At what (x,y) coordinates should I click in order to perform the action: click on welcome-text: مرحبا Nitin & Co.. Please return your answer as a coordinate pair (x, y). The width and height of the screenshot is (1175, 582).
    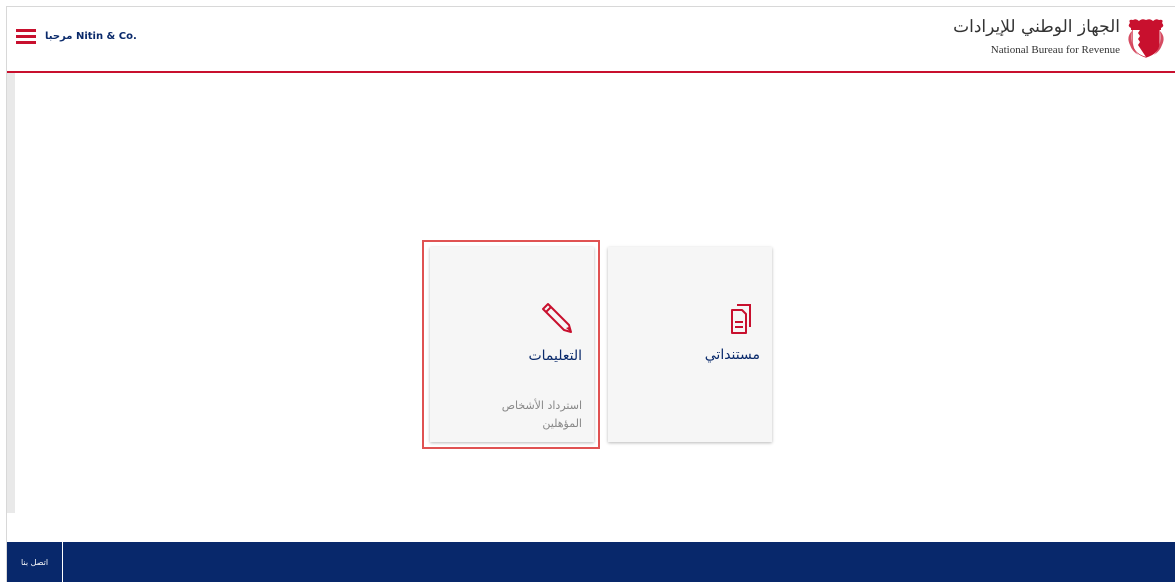
    Looking at the image, I should click on (91, 36).